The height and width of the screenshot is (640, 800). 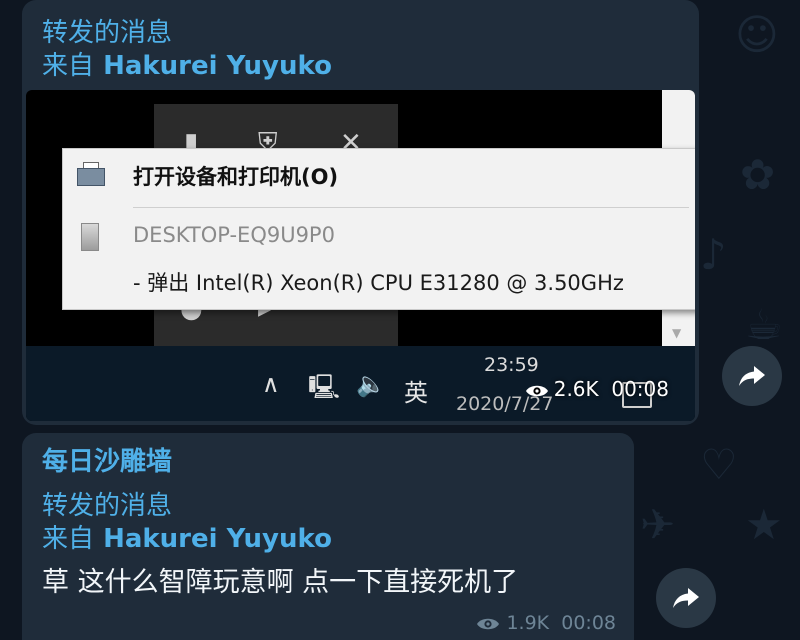 What do you see at coordinates (371, 384) in the screenshot?
I see `volume-icon: 🔈` at bounding box center [371, 384].